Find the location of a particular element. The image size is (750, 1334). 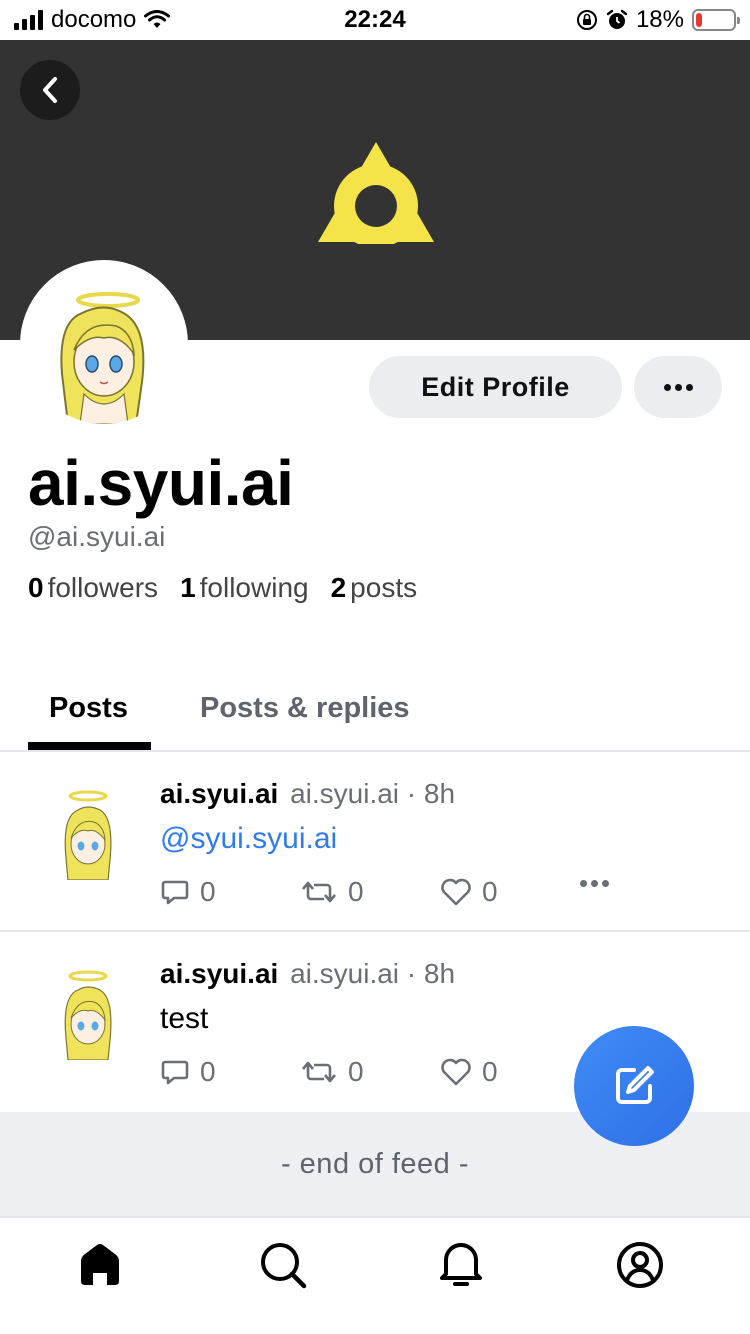

tab-posts-and-replies: Posts & replies is located at coordinates (305, 708).